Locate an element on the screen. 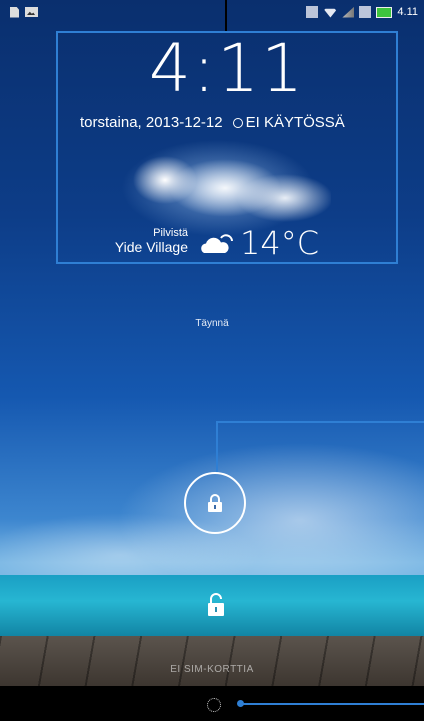 Image resolution: width=424 pixels, height=721 pixels. date-text: torstaina, 2013-12-12 is located at coordinates (151, 122).